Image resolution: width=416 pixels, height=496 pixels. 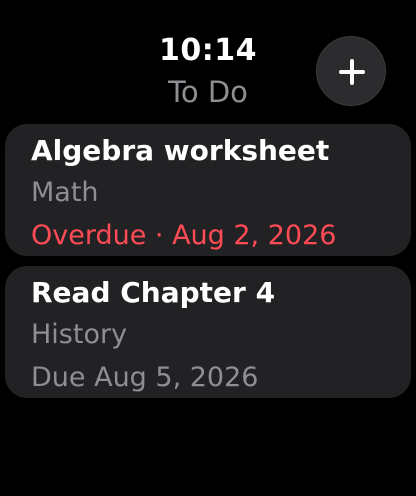 I want to click on task-subject: History, so click(x=79, y=334).